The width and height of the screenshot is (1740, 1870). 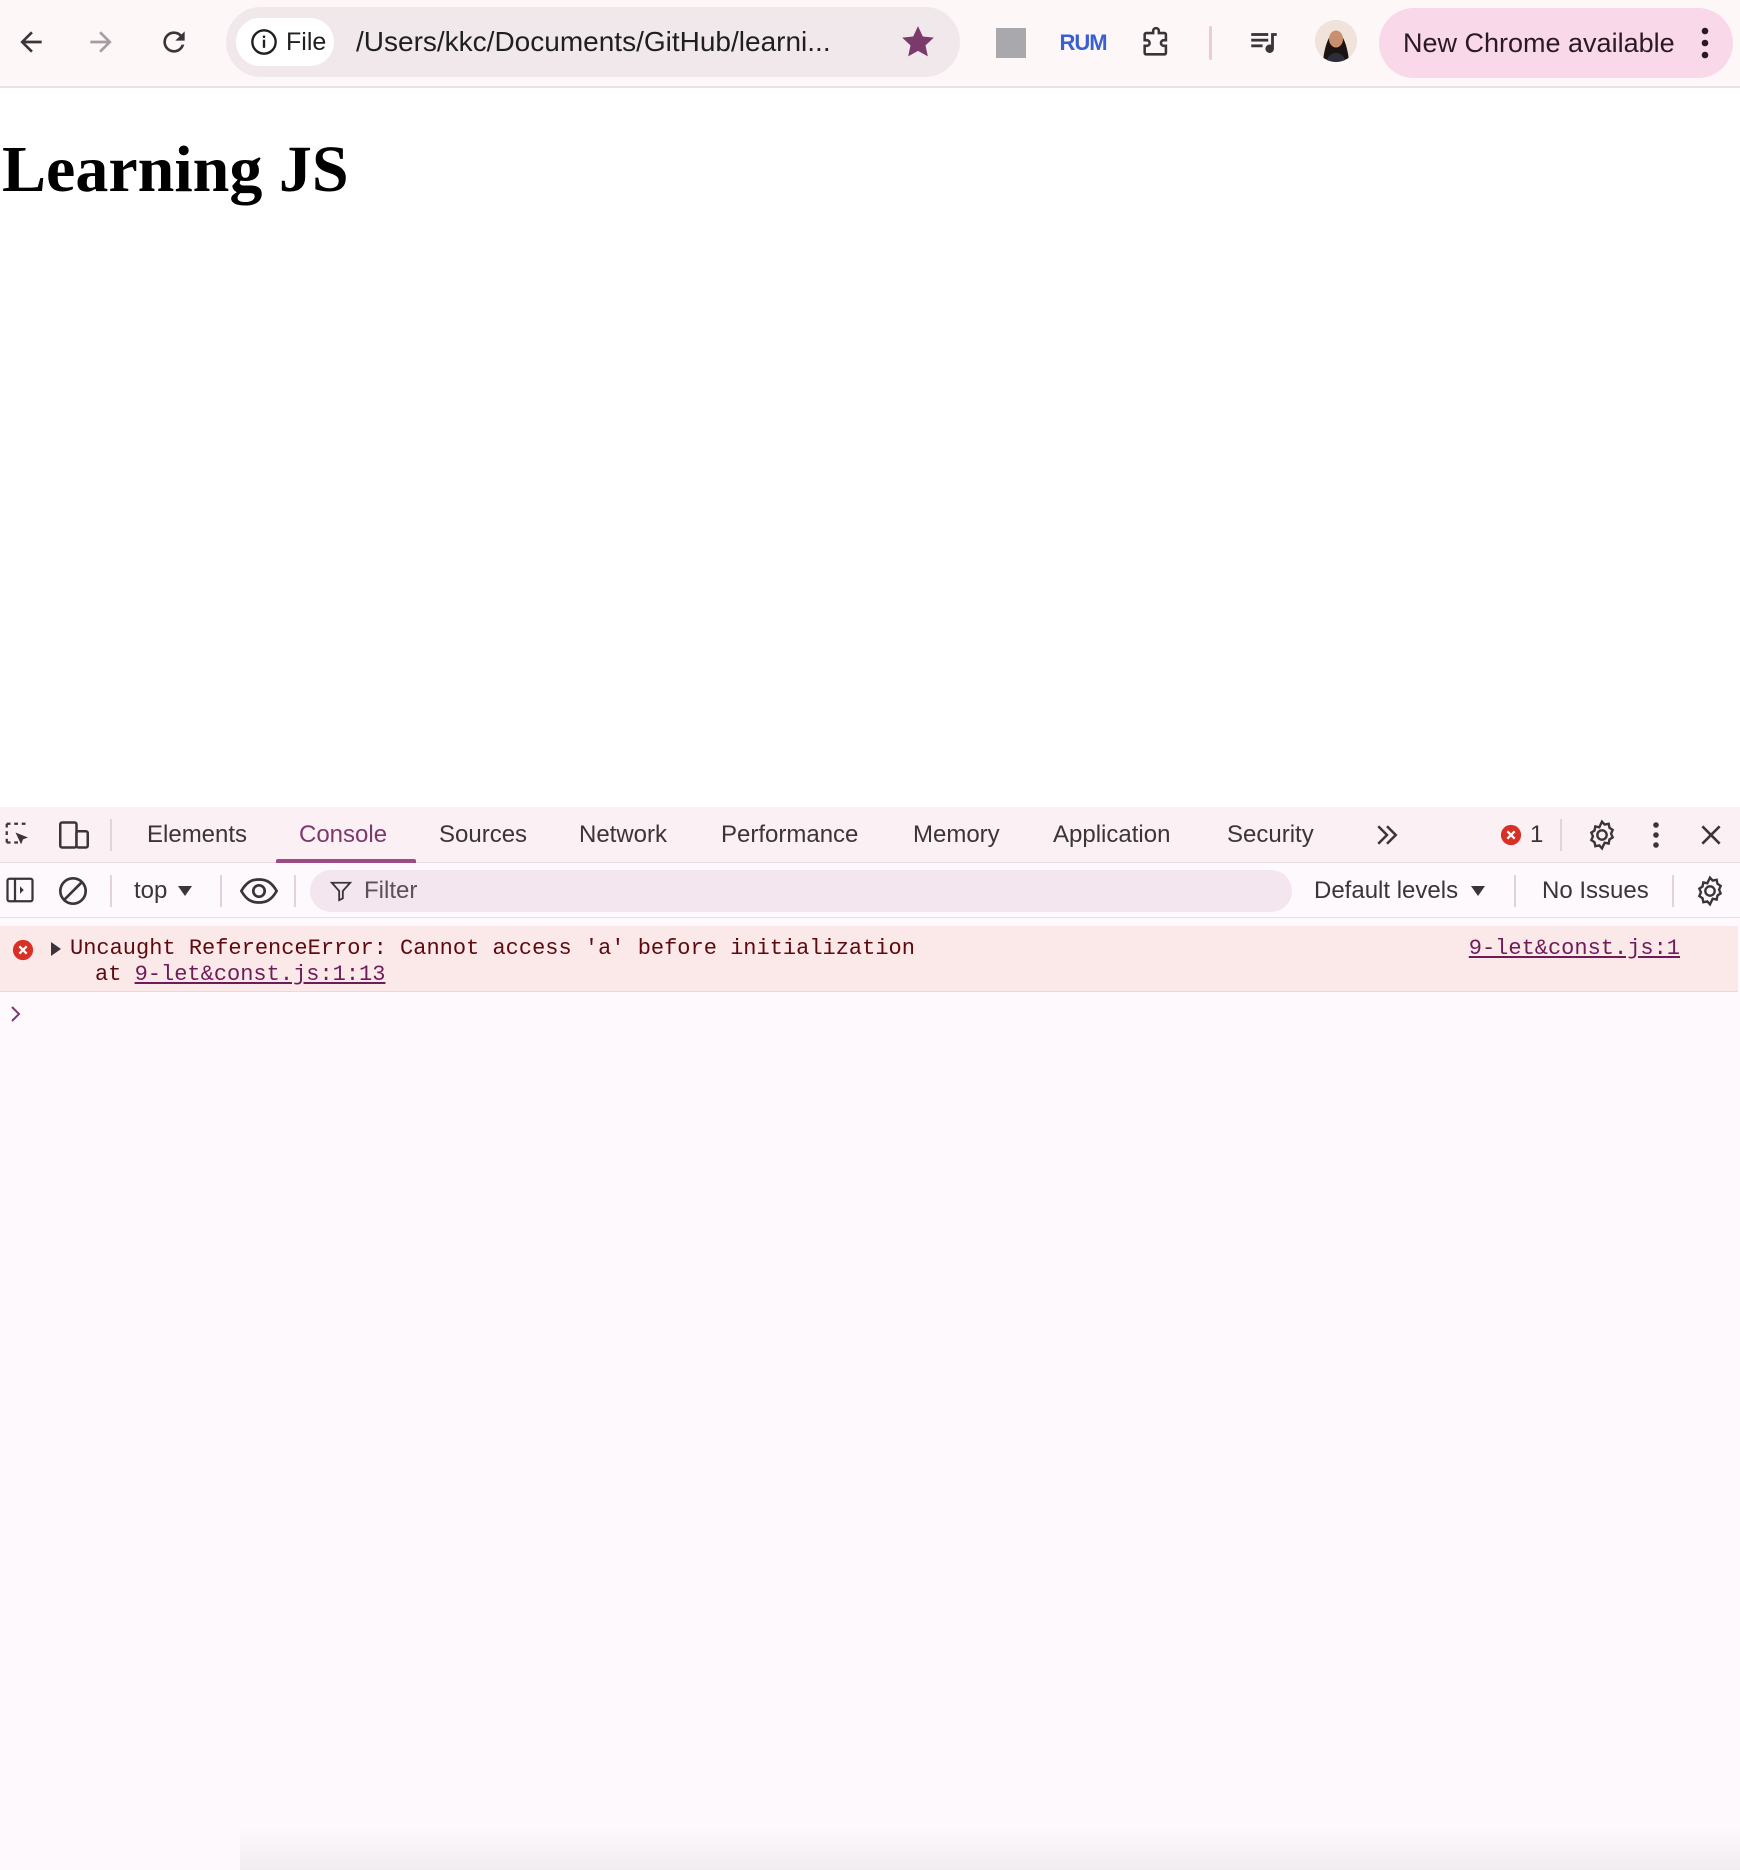 What do you see at coordinates (346, 861) in the screenshot?
I see `active-tab-indicator` at bounding box center [346, 861].